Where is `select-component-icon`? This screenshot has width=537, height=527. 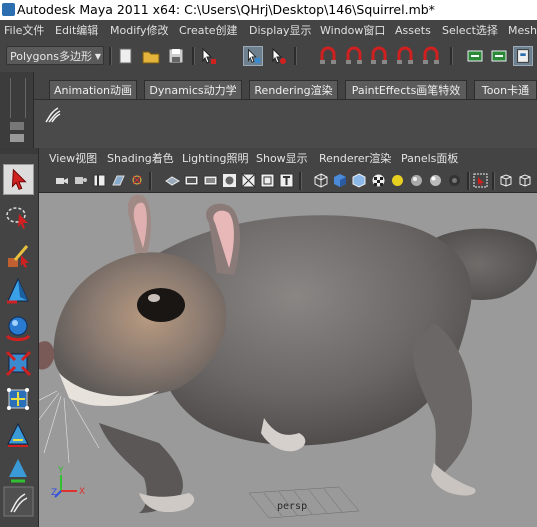
select-component-icon is located at coordinates (278, 56).